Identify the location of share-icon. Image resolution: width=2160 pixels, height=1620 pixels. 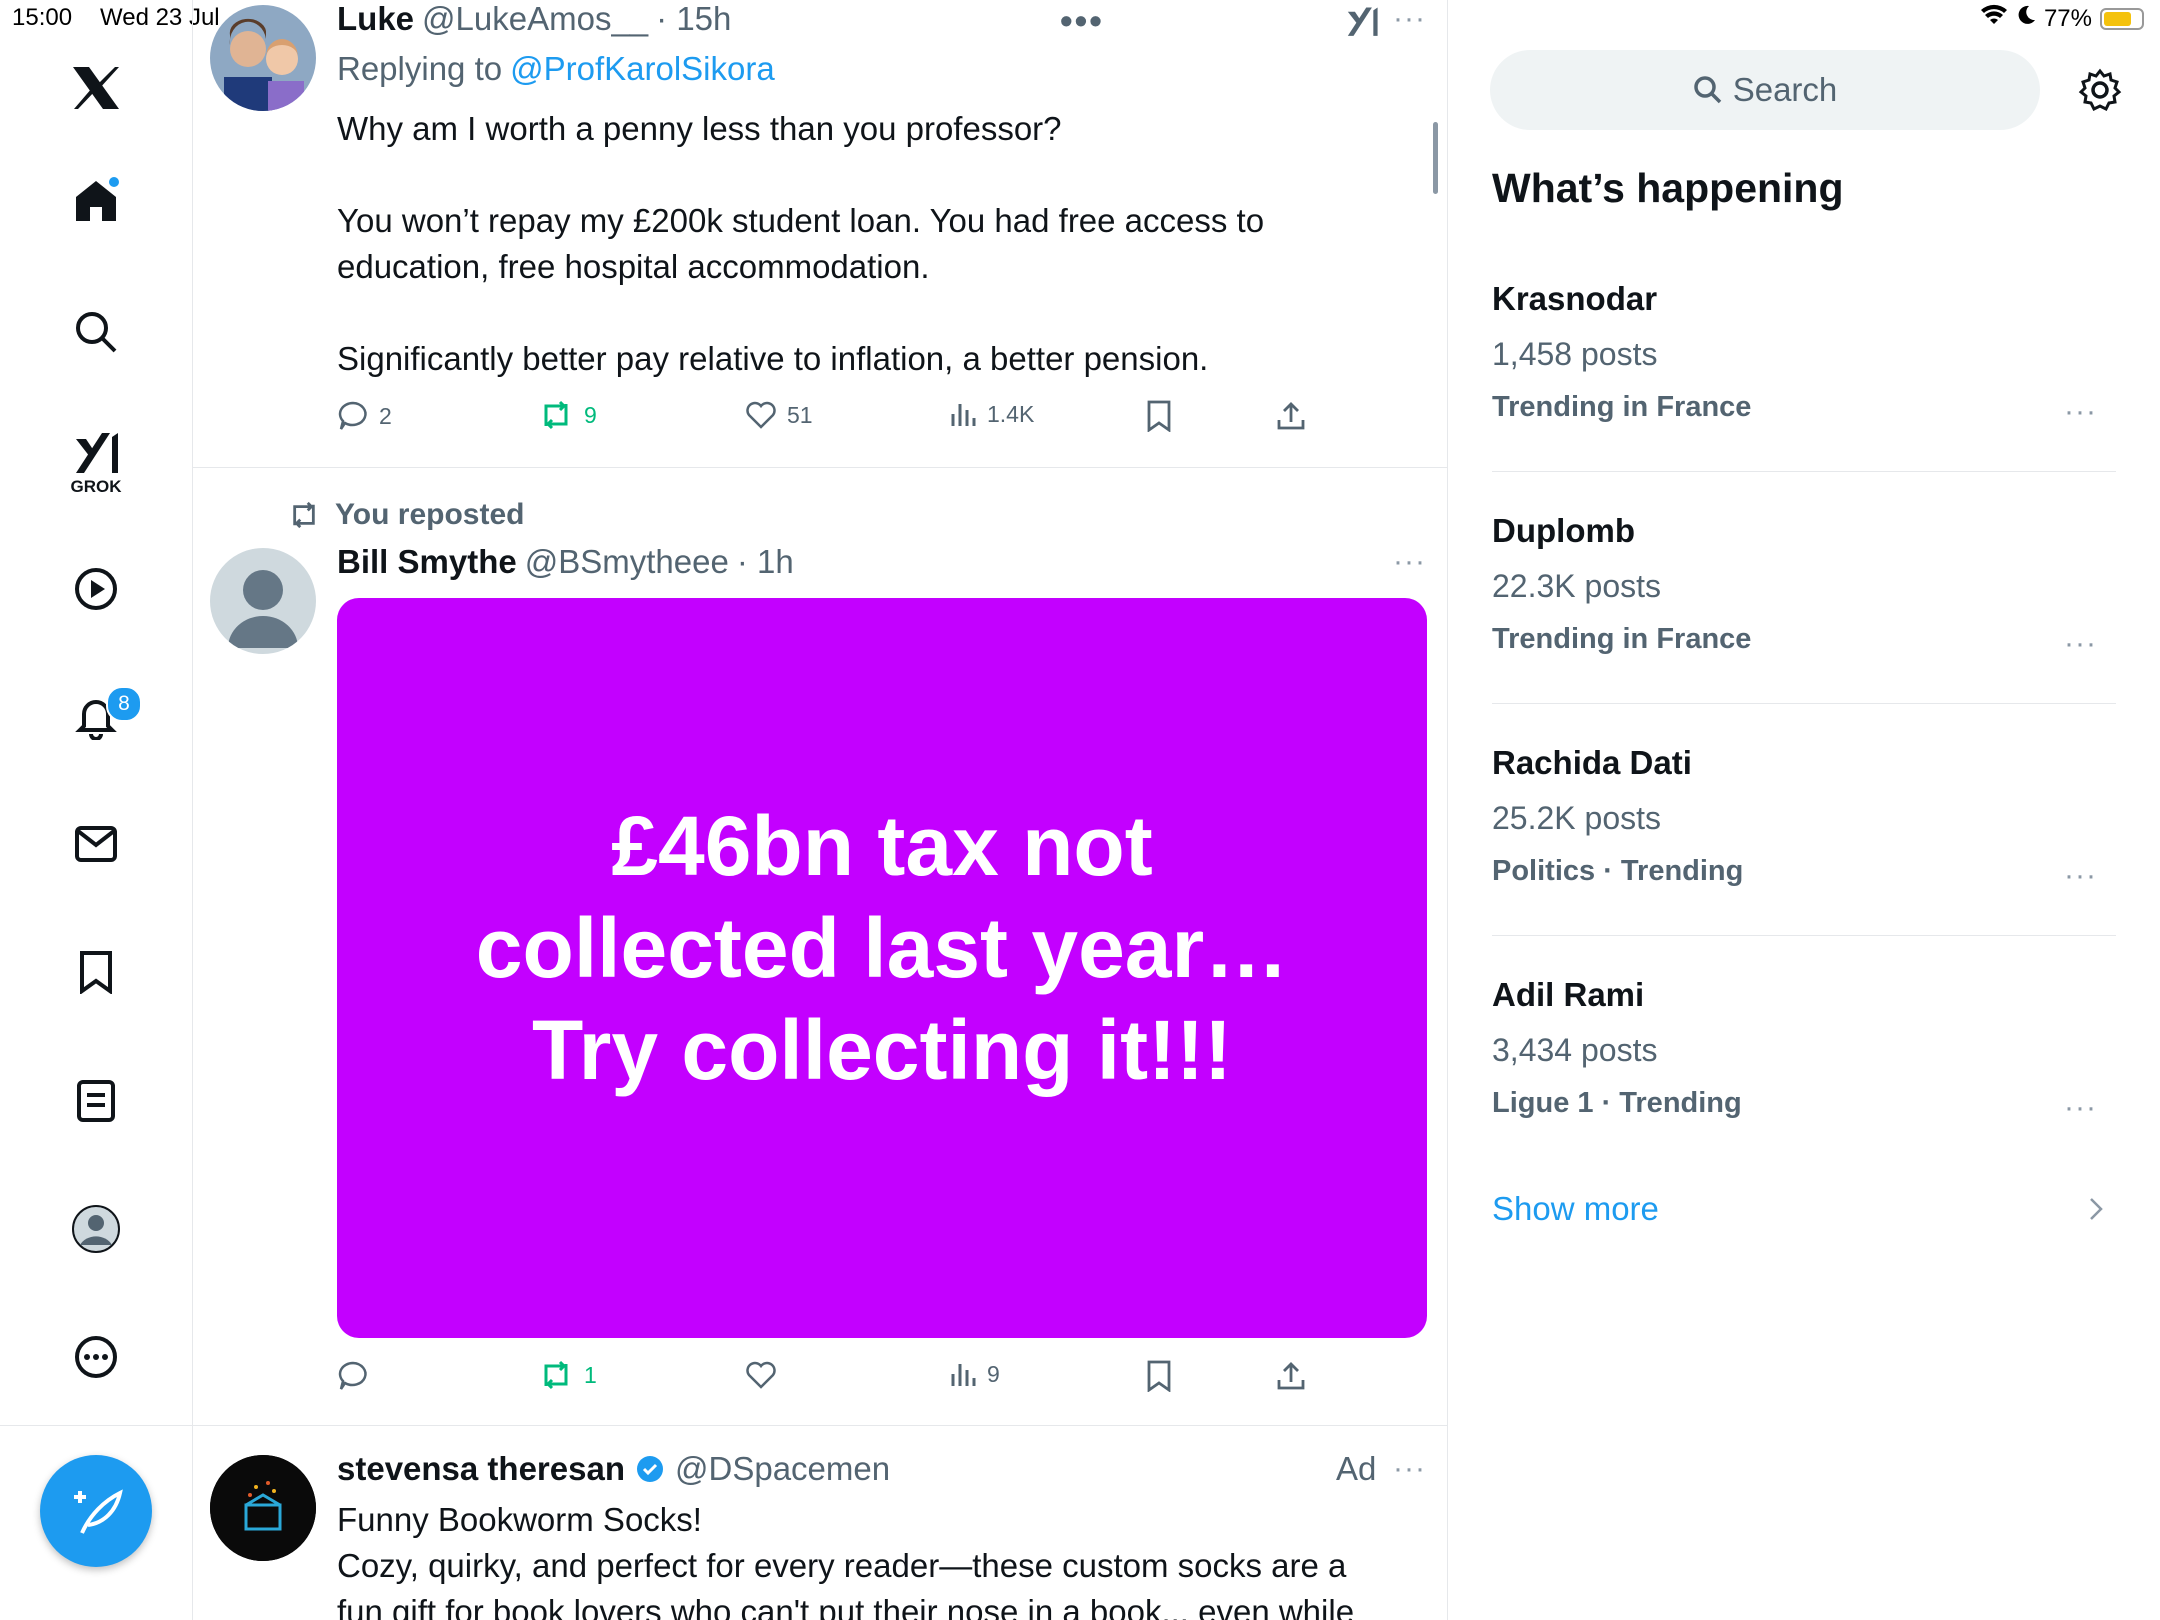
(1291, 416).